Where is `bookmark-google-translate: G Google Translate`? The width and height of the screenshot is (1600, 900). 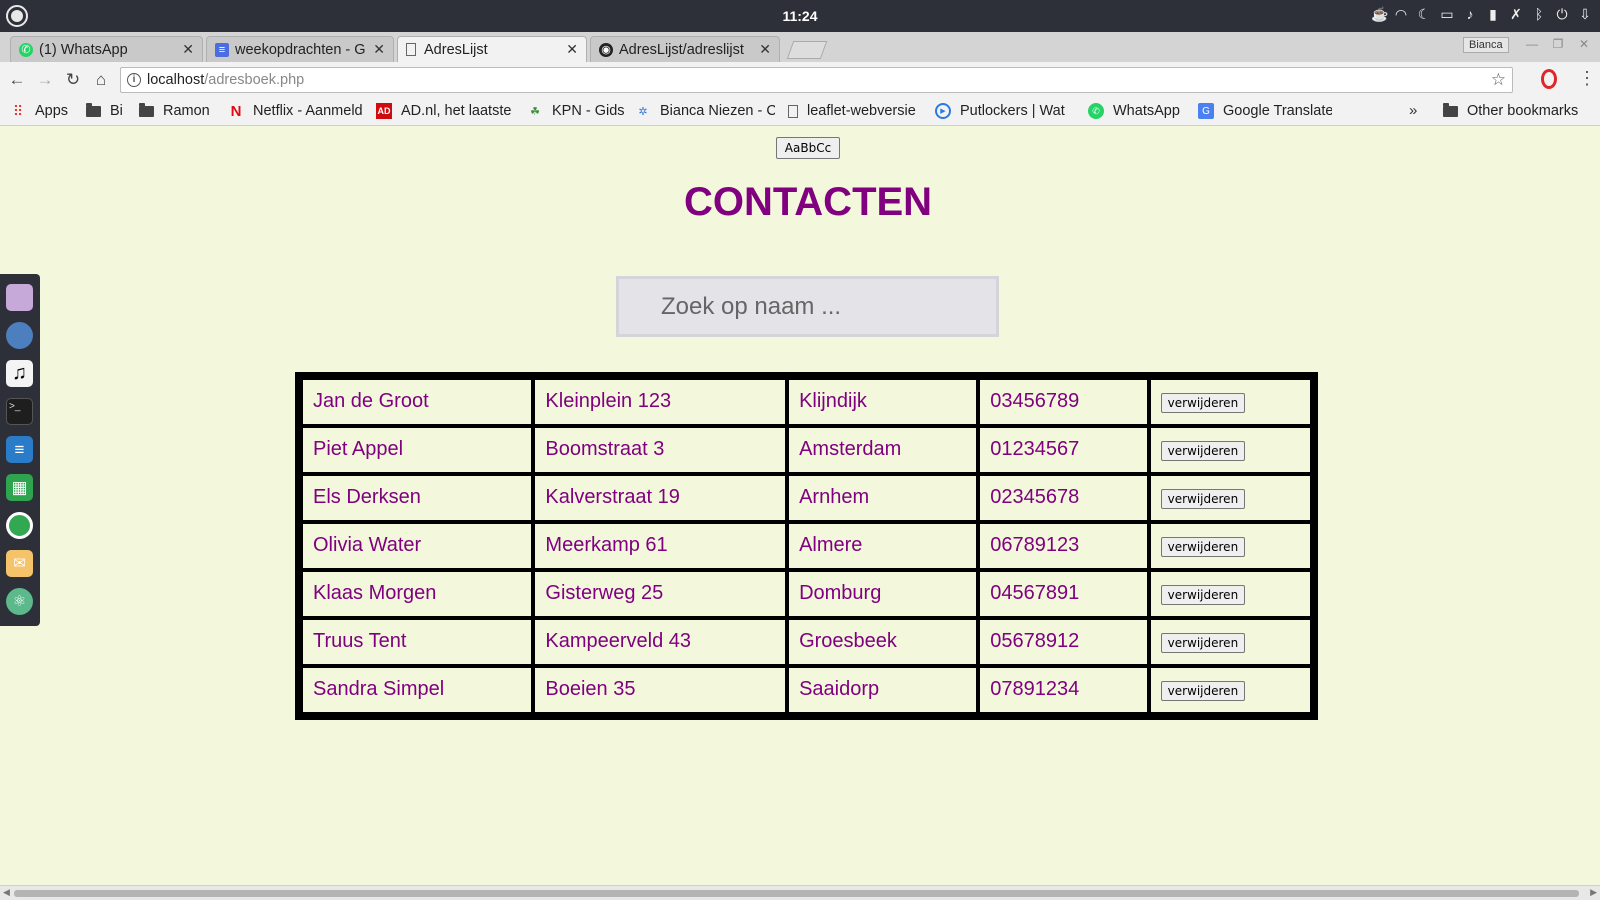
bookmark-google-translate: G Google Translate is located at coordinates (1265, 111).